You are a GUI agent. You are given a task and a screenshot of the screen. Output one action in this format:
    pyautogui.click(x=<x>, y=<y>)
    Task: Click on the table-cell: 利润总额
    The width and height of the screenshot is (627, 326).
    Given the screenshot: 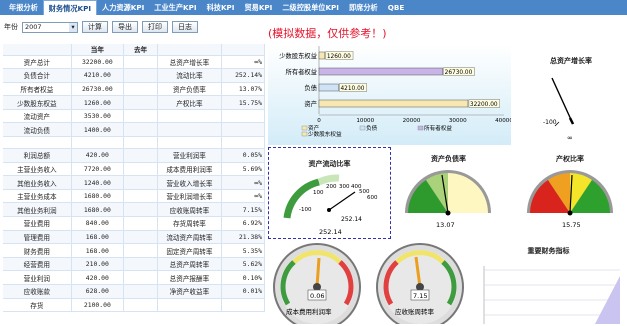 What is the action you would take?
    pyautogui.click(x=37, y=155)
    